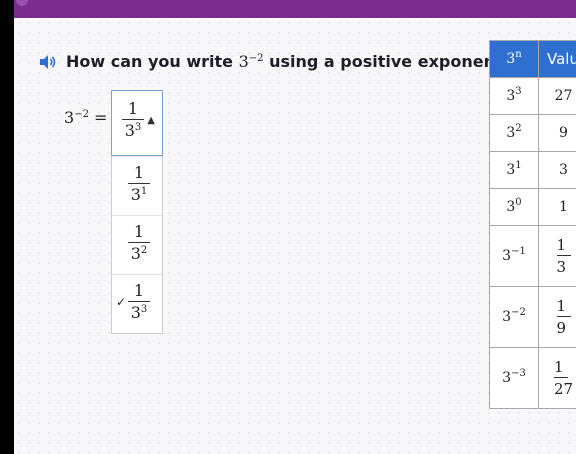 The height and width of the screenshot is (454, 576). Describe the element at coordinates (295, 9) in the screenshot. I see `top-header-bar` at that location.